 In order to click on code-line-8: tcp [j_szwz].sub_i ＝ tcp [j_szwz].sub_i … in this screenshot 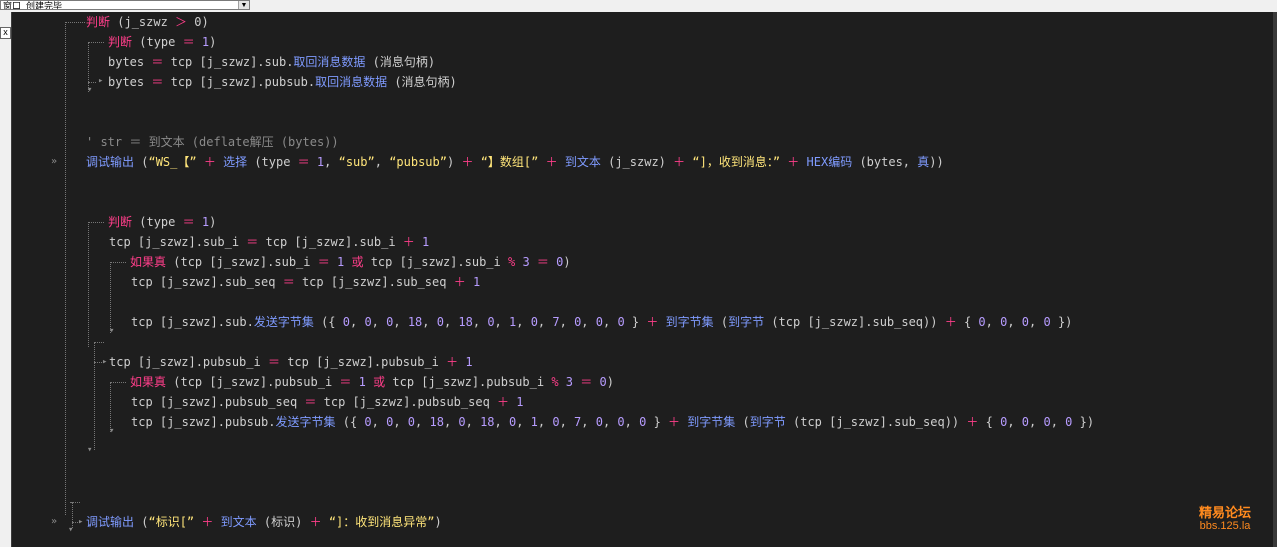, I will do `click(269, 242)`.